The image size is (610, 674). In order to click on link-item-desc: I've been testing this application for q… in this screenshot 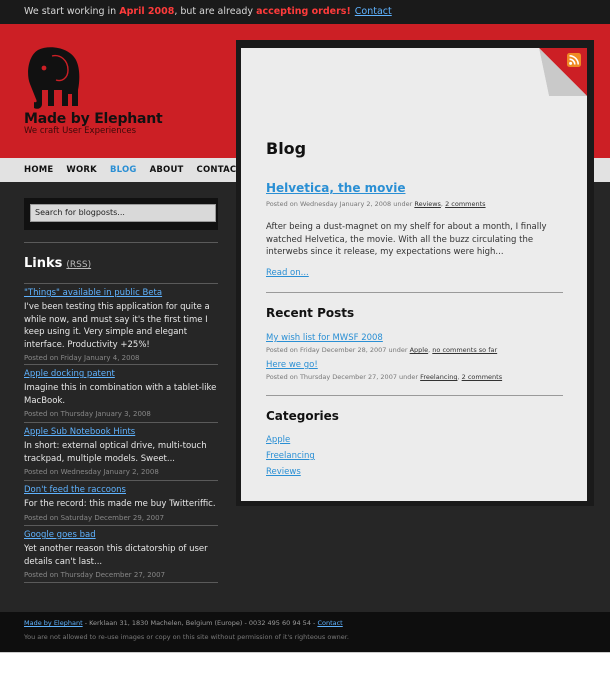, I will do `click(117, 326)`.